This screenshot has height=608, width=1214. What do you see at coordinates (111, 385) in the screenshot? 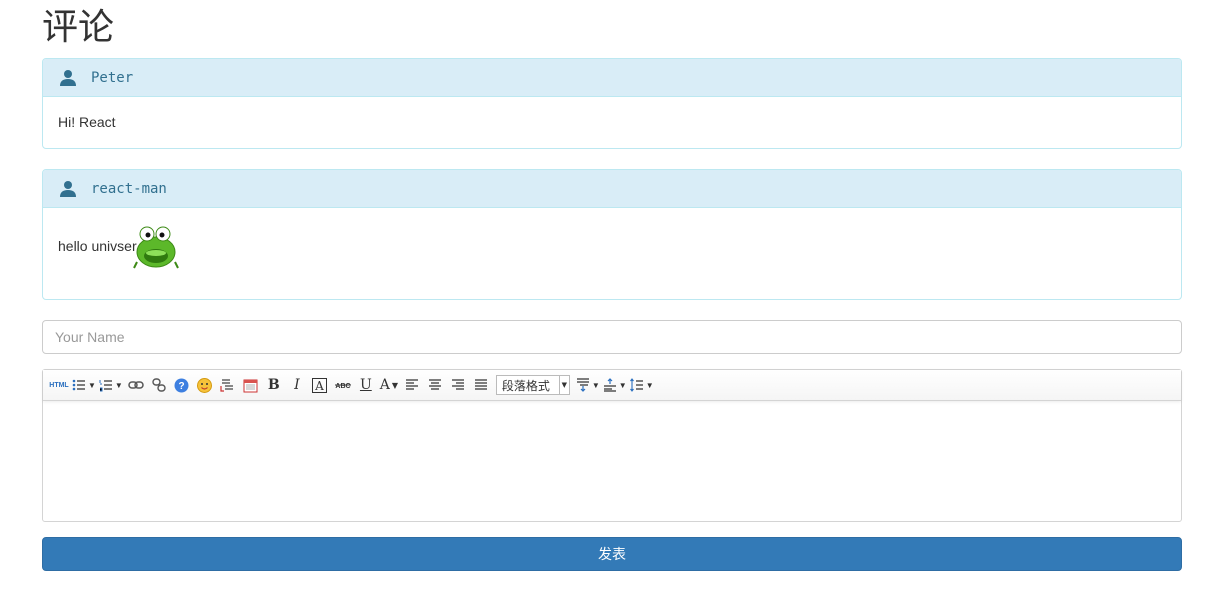
I see `ordered-list-icon: ▼` at bounding box center [111, 385].